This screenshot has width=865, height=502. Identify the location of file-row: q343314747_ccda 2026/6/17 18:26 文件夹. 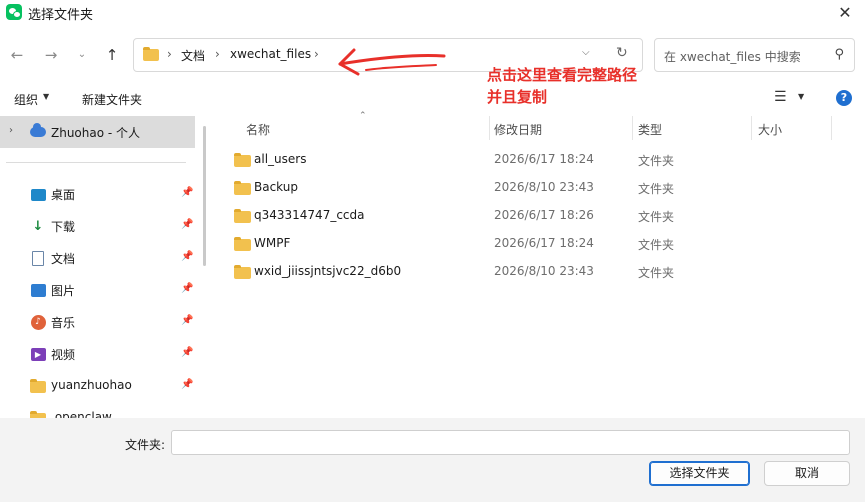
(532, 216).